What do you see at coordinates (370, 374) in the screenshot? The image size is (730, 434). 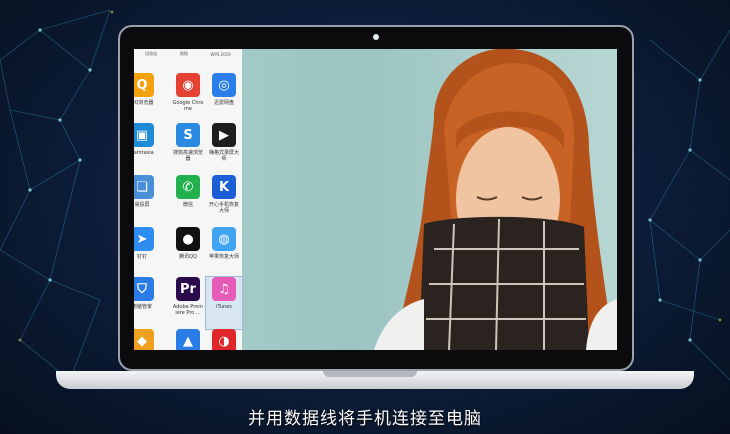 I see `laptop-base-notch` at bounding box center [370, 374].